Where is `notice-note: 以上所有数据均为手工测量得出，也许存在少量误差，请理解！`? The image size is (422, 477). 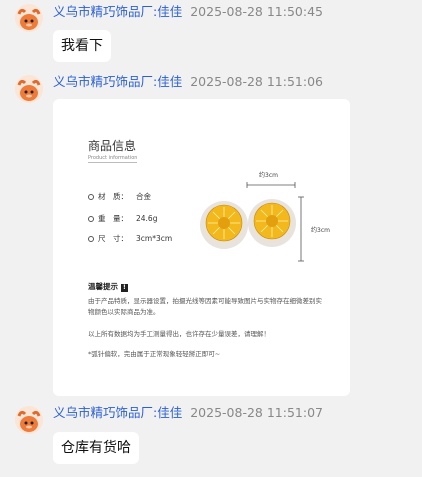
notice-note: 以上所有数据均为手工测量得出，也许存在少量误差，请理解！ is located at coordinates (179, 334).